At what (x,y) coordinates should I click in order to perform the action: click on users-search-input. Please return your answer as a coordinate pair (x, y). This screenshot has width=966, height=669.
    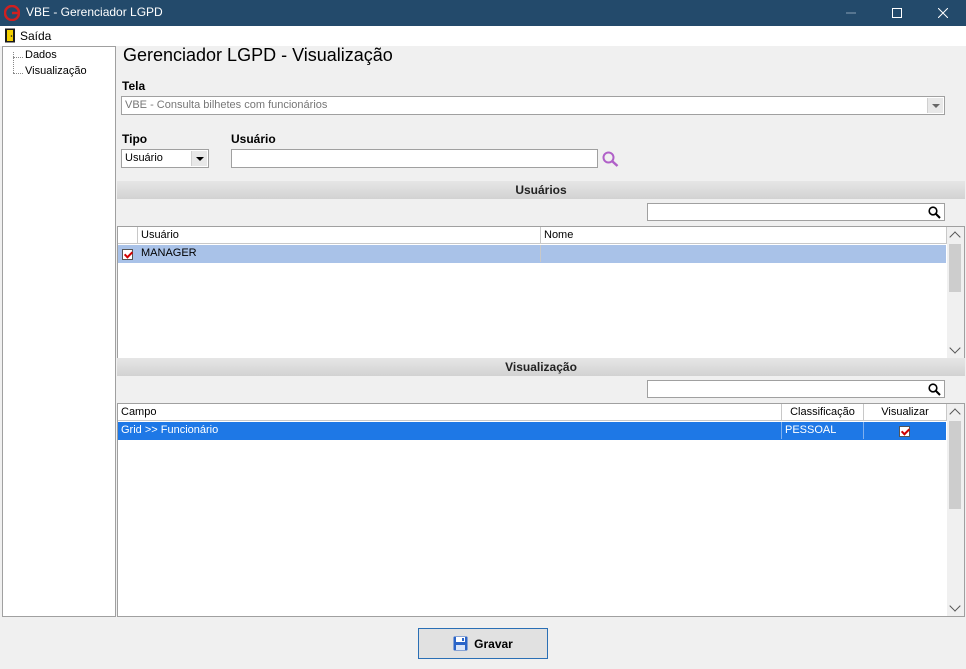
    Looking at the image, I should click on (796, 212).